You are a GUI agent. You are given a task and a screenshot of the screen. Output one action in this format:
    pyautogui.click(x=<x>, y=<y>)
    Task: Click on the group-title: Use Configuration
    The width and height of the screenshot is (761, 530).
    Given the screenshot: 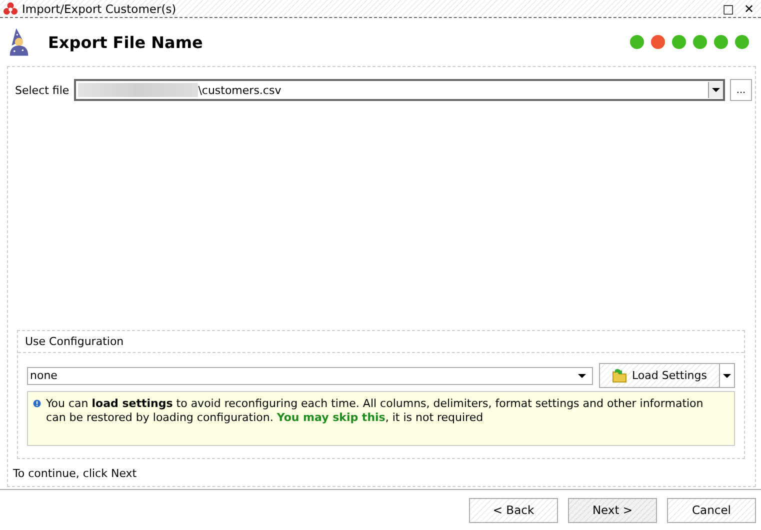 What is the action you would take?
    pyautogui.click(x=74, y=341)
    